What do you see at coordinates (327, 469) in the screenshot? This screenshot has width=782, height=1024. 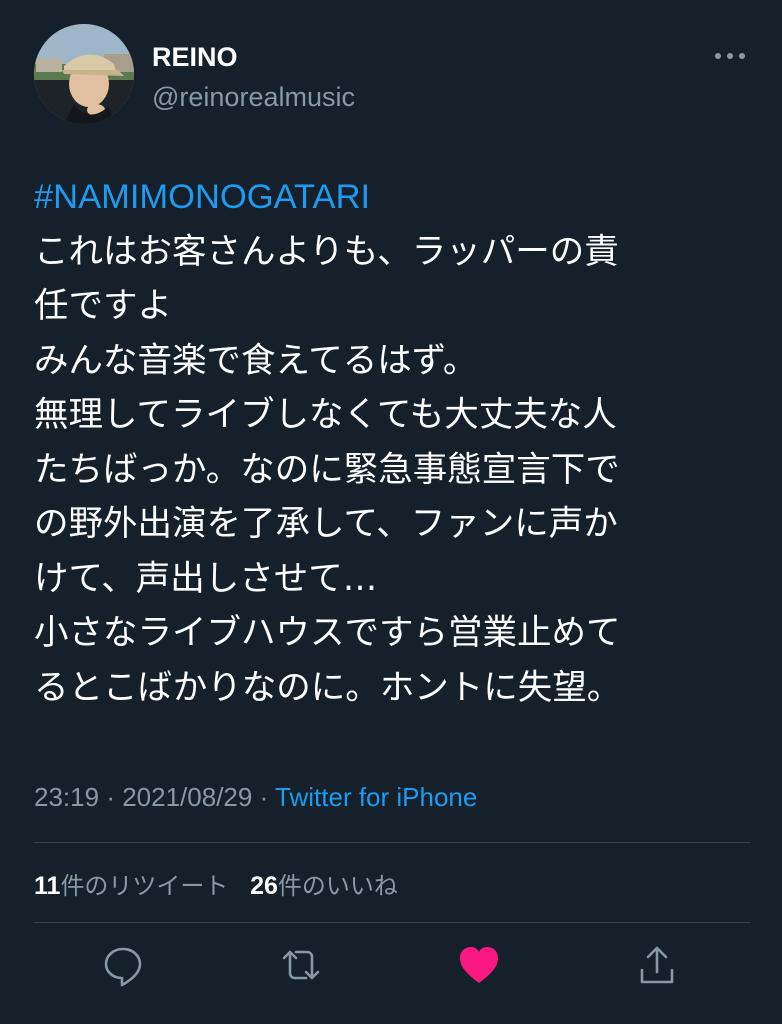 I see `tweet-line: たちばっか。なのに緊急事態宣言下で` at bounding box center [327, 469].